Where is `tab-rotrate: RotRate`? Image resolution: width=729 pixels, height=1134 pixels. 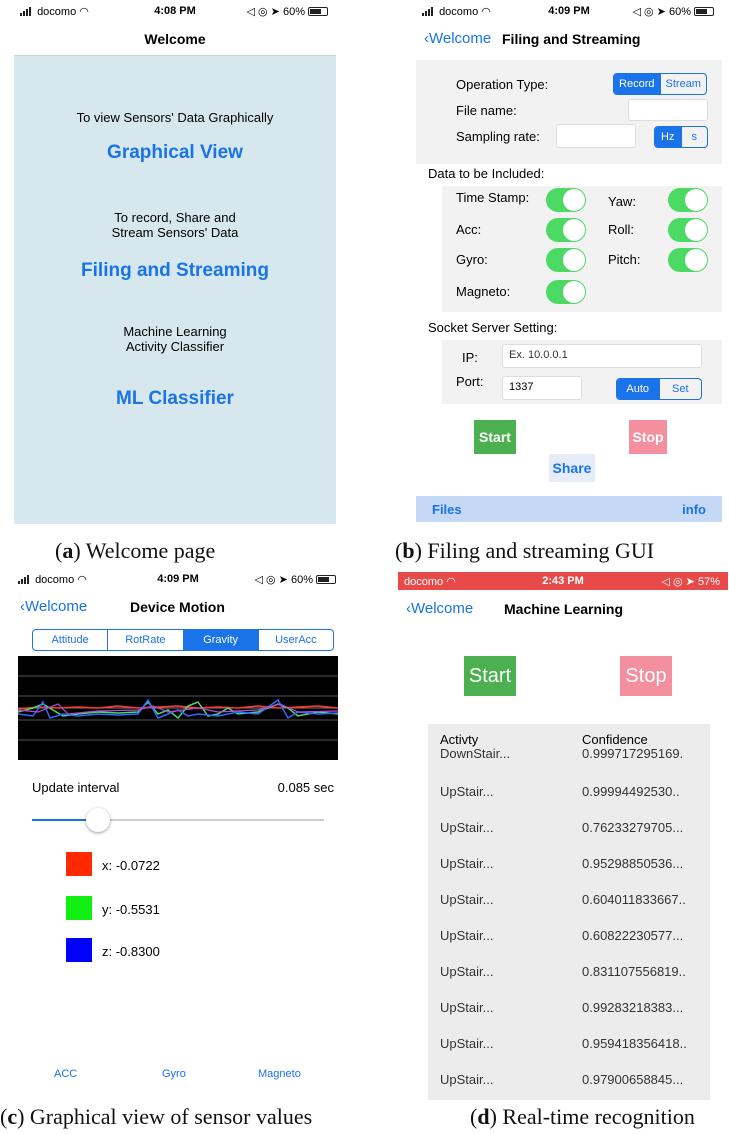
tab-rotrate: RotRate is located at coordinates (144, 640).